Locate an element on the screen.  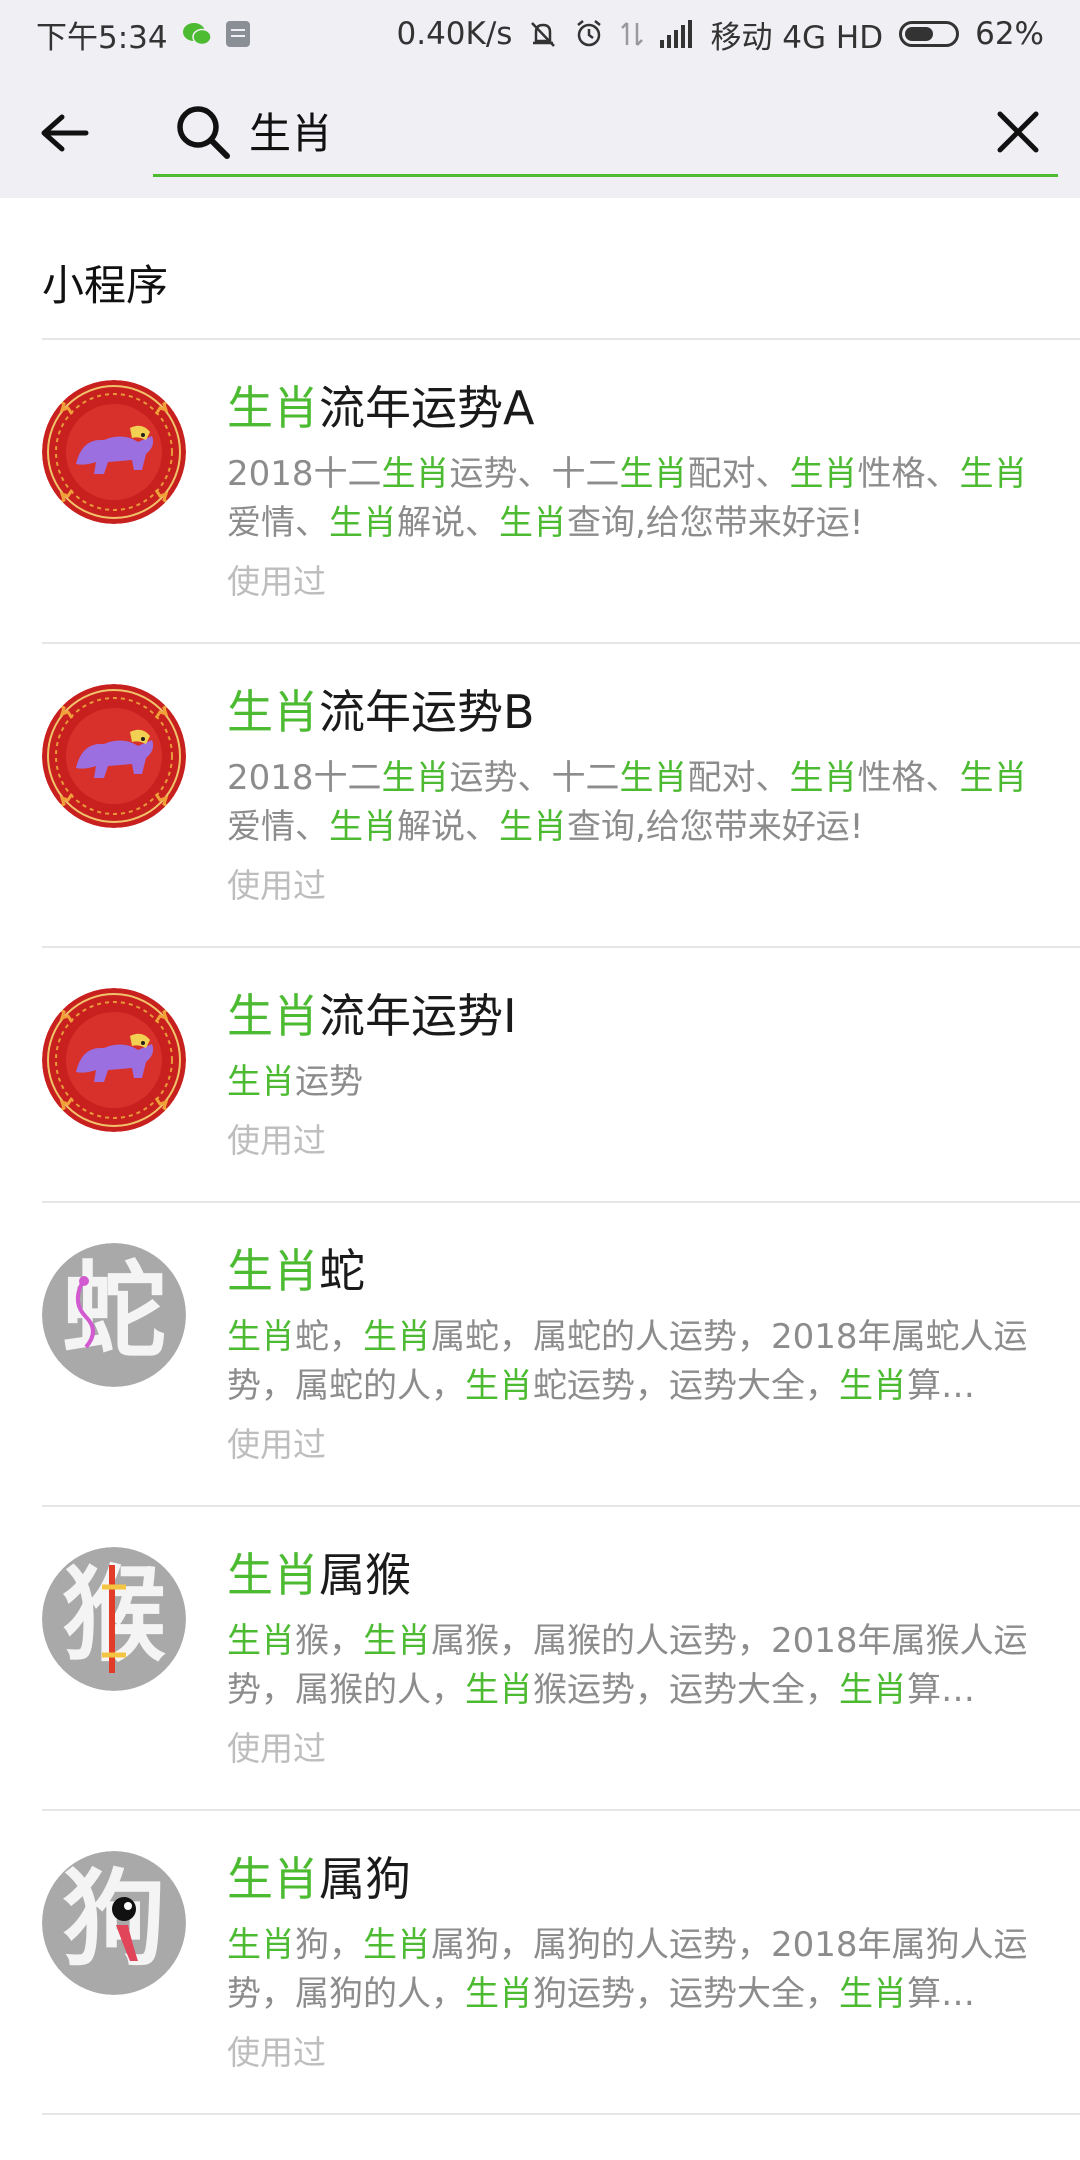
result-description-text: 2018十二 is located at coordinates (304, 474).